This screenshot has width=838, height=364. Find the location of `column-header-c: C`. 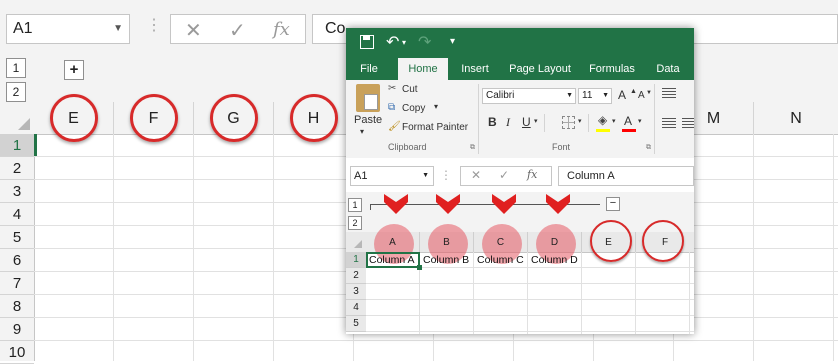

column-header-c: C is located at coordinates (501, 242).